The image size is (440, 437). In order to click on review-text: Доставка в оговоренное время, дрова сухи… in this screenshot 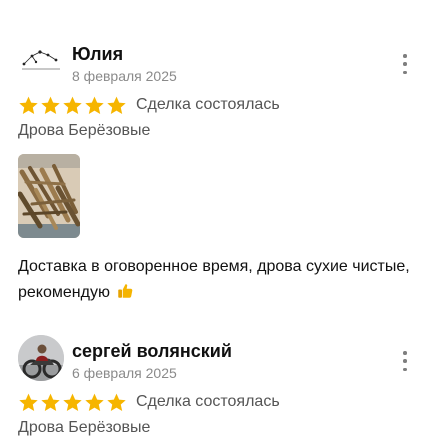, I will do `click(218, 280)`.